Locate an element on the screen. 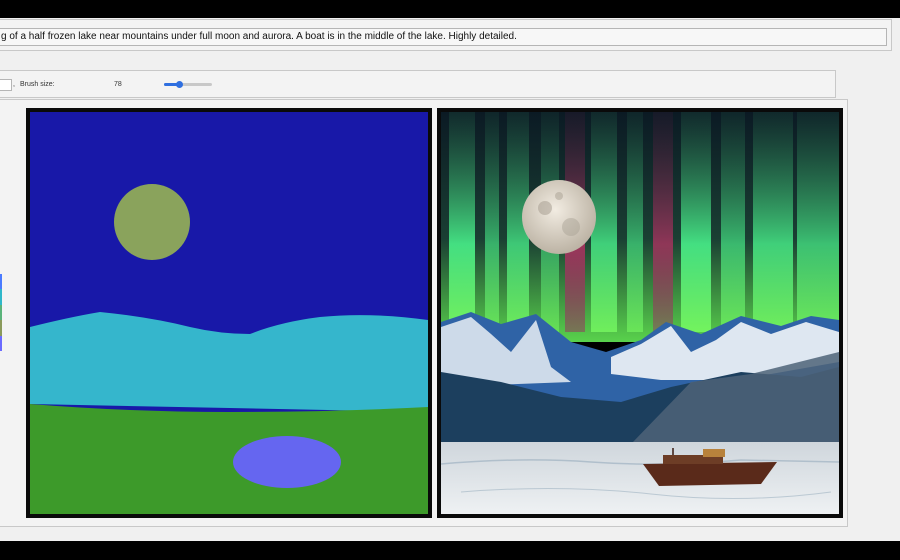 This screenshot has height=560, width=900. color-palette is located at coordinates (1, 312).